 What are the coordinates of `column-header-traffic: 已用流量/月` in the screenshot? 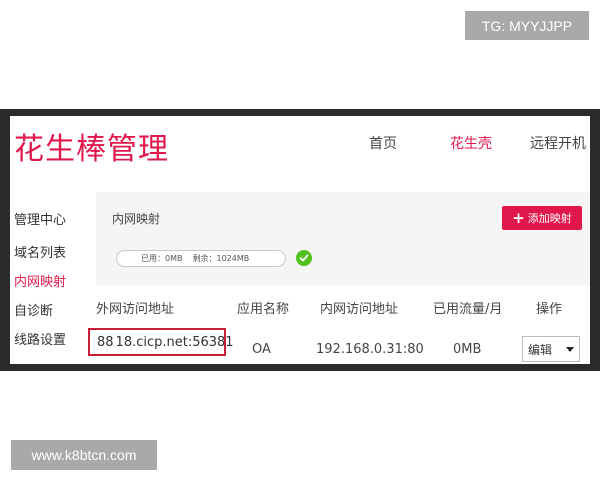 It's located at (468, 309).